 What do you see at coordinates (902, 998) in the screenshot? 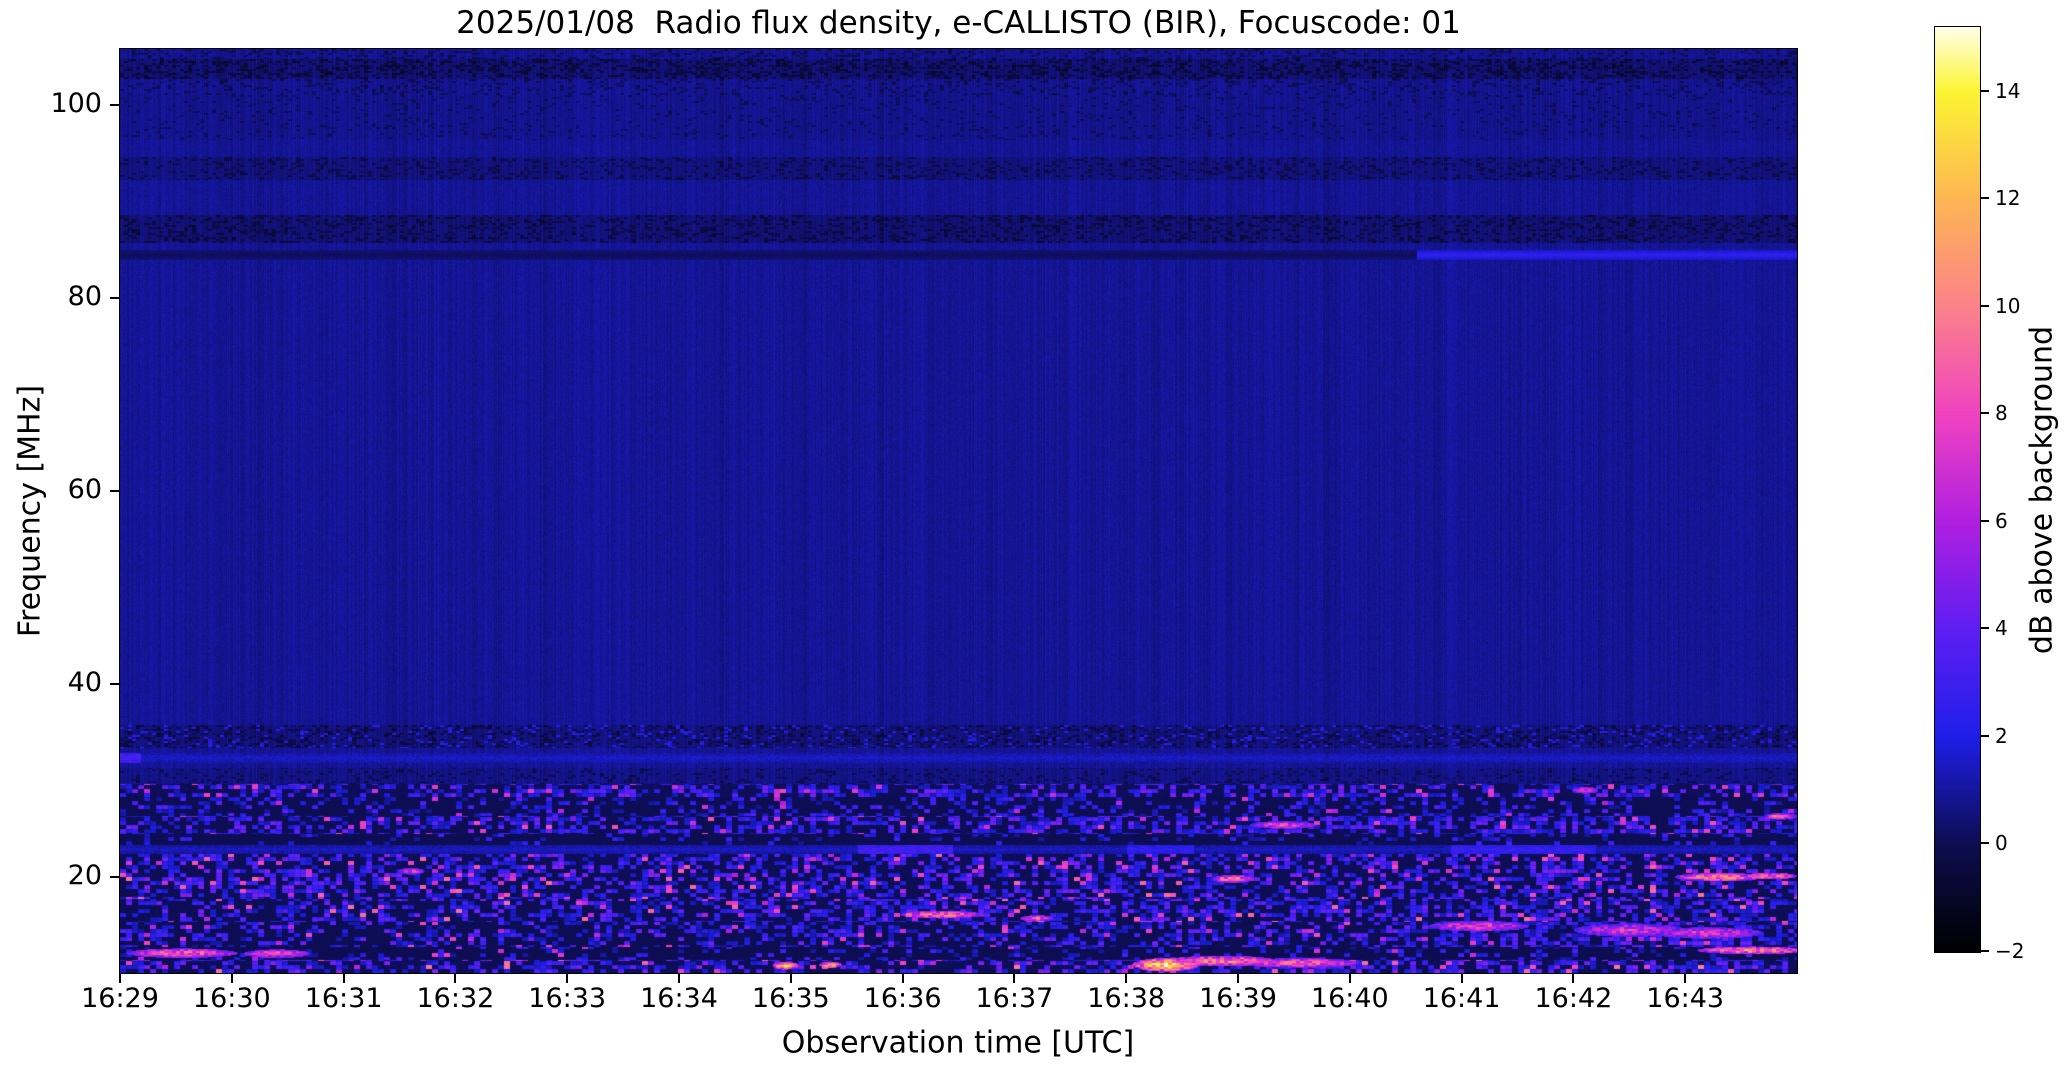
I see `x-tick-label: 16:36` at bounding box center [902, 998].